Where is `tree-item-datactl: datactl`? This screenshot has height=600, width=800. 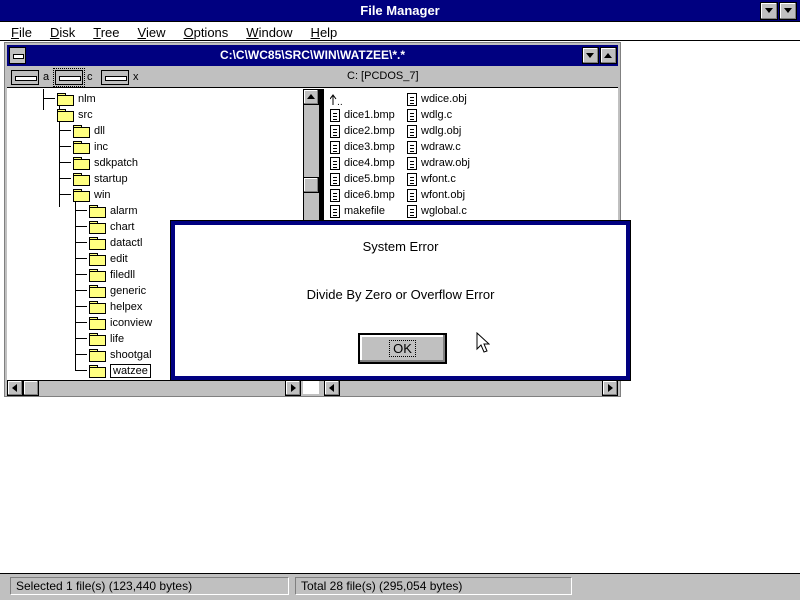
tree-item-datactl: datactl is located at coordinates (115, 243).